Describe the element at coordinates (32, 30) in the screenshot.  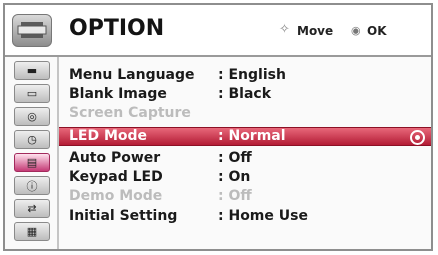
I see `option-category-icon` at that location.